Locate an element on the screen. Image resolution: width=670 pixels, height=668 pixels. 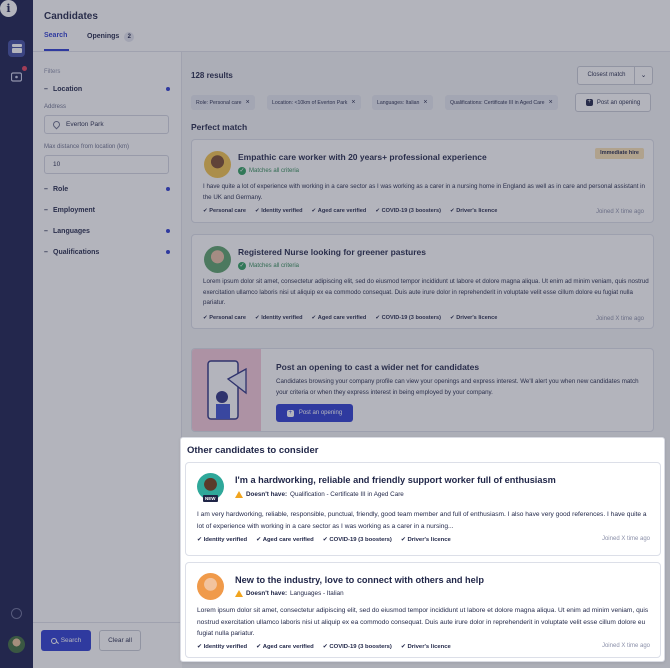
results-count: 128 results is located at coordinates (212, 75).